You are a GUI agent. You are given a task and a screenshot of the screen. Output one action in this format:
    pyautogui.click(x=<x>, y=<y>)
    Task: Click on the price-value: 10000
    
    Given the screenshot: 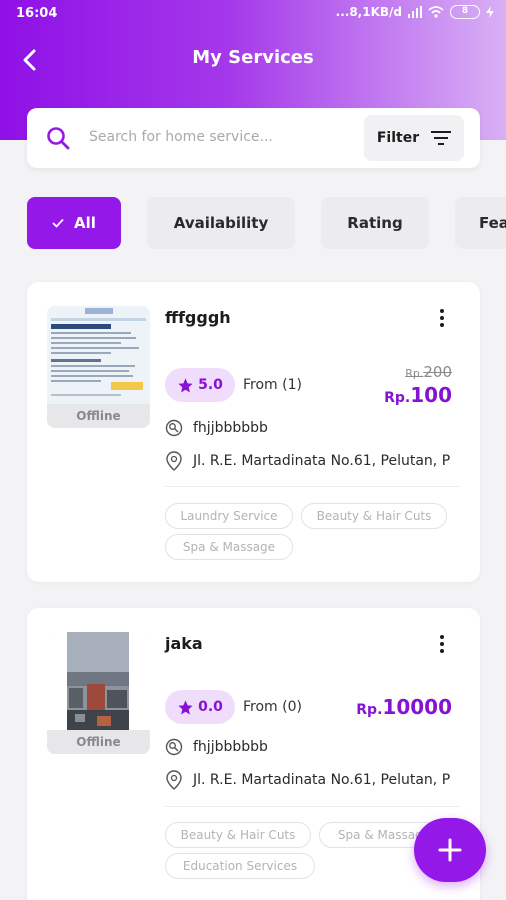 What is the action you would take?
    pyautogui.click(x=417, y=707)
    